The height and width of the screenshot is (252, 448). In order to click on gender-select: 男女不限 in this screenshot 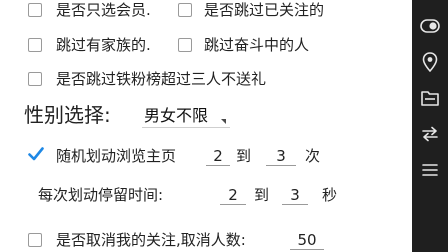, I will do `click(186, 117)`.